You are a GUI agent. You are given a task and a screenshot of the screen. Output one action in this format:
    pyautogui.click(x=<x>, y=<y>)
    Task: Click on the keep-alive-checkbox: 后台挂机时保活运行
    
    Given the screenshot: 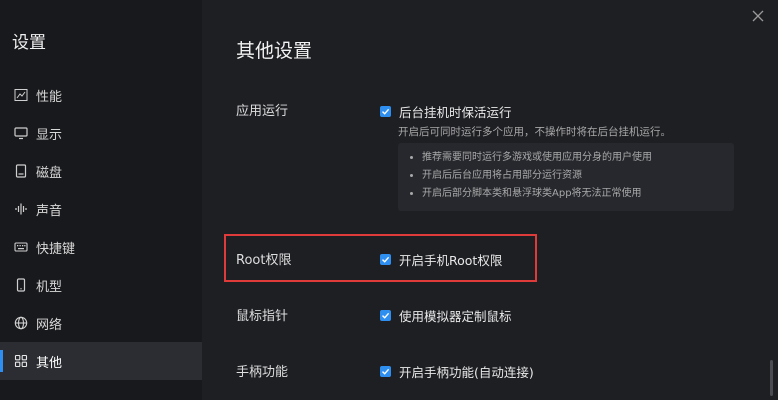 What is the action you would take?
    pyautogui.click(x=446, y=111)
    